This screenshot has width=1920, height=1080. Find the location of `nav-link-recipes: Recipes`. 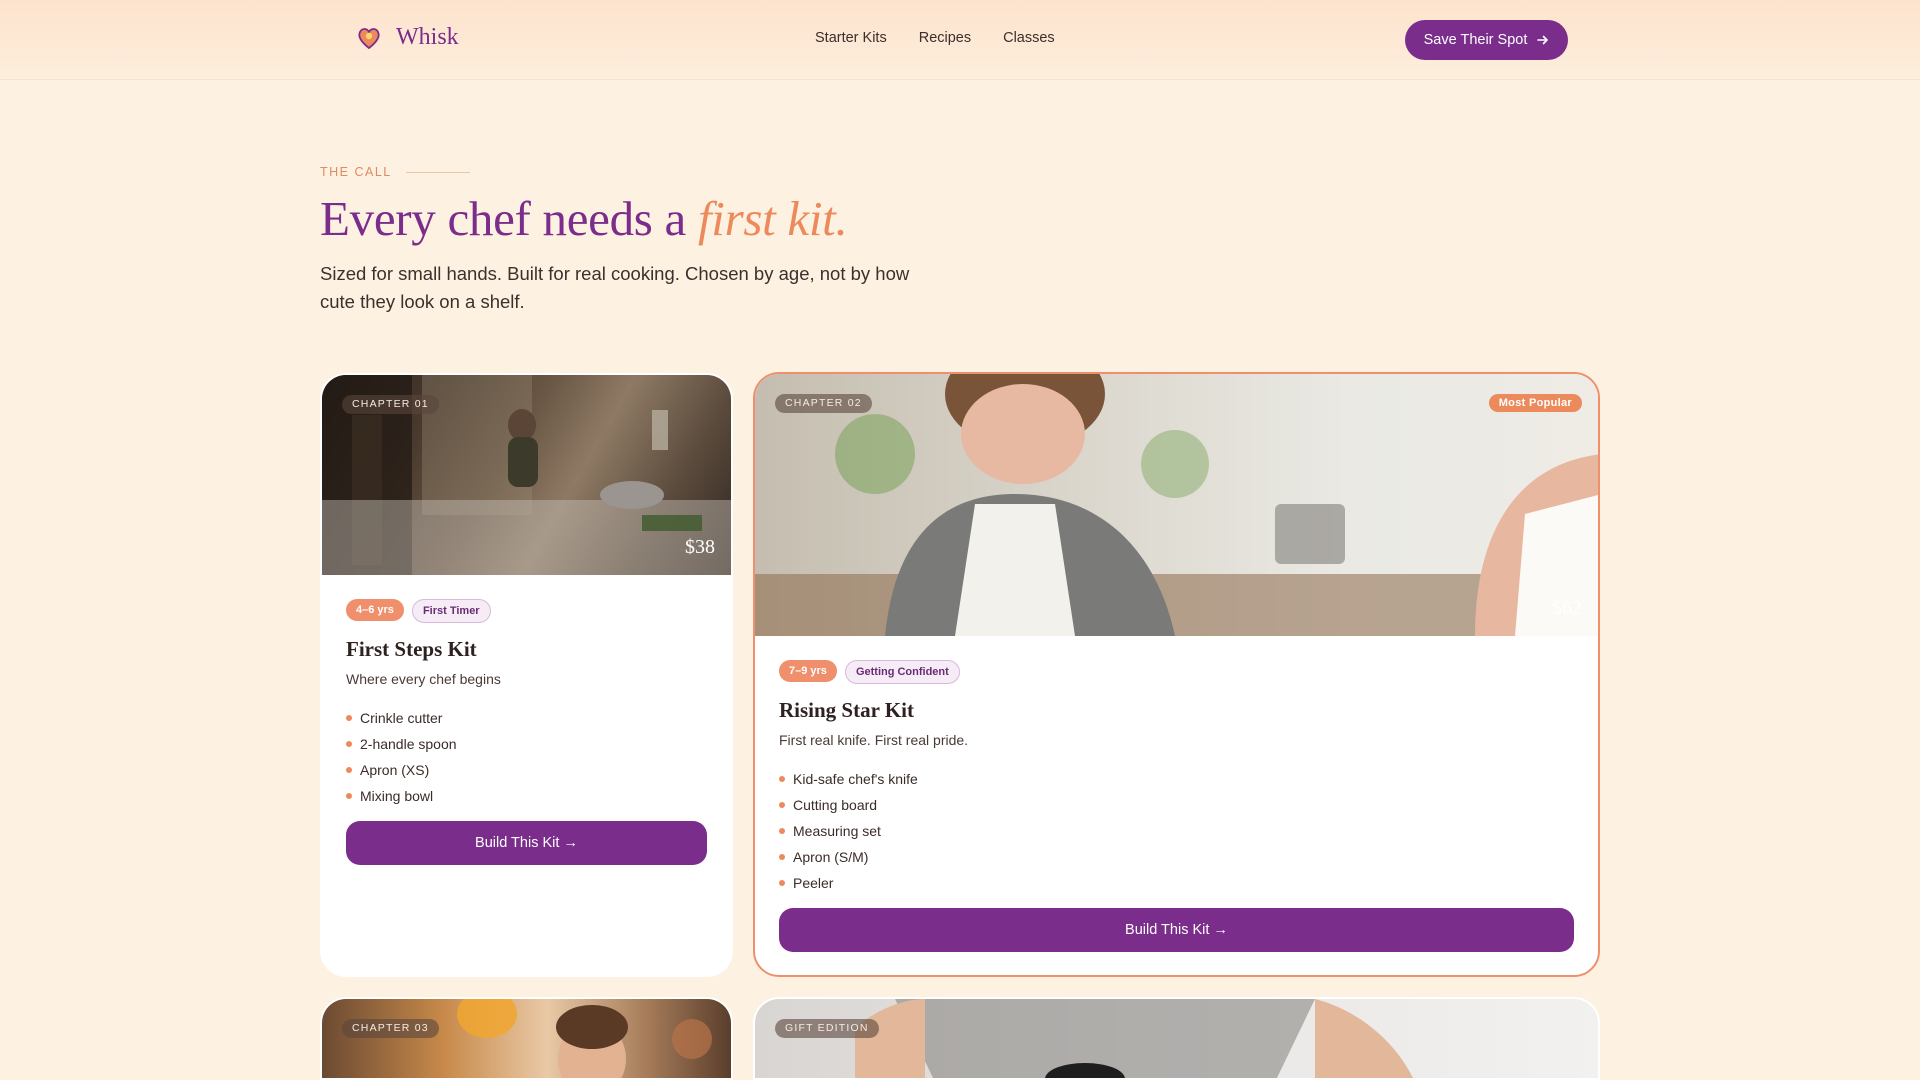

nav-link-recipes: Recipes is located at coordinates (945, 38).